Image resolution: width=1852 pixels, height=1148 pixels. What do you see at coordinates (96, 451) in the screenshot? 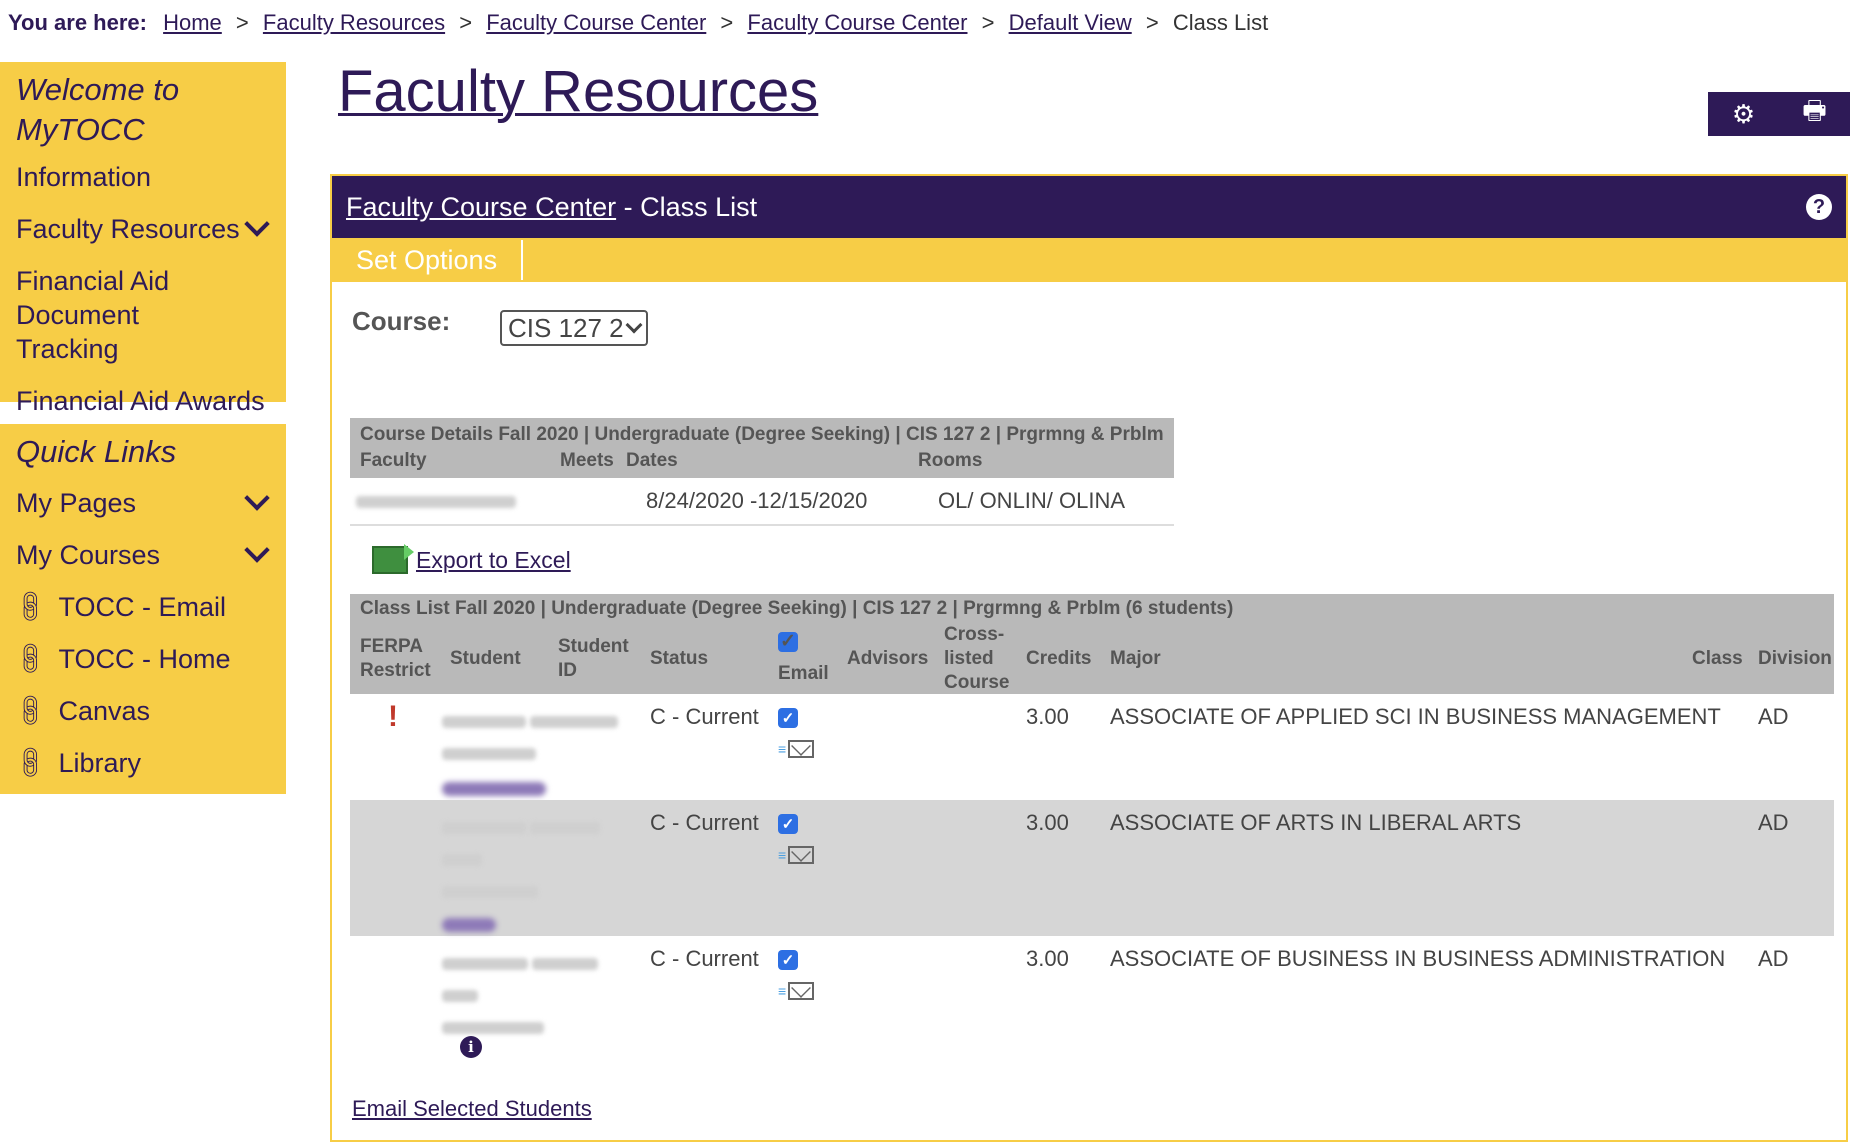
I see `quick-links-title: Quick Links` at bounding box center [96, 451].